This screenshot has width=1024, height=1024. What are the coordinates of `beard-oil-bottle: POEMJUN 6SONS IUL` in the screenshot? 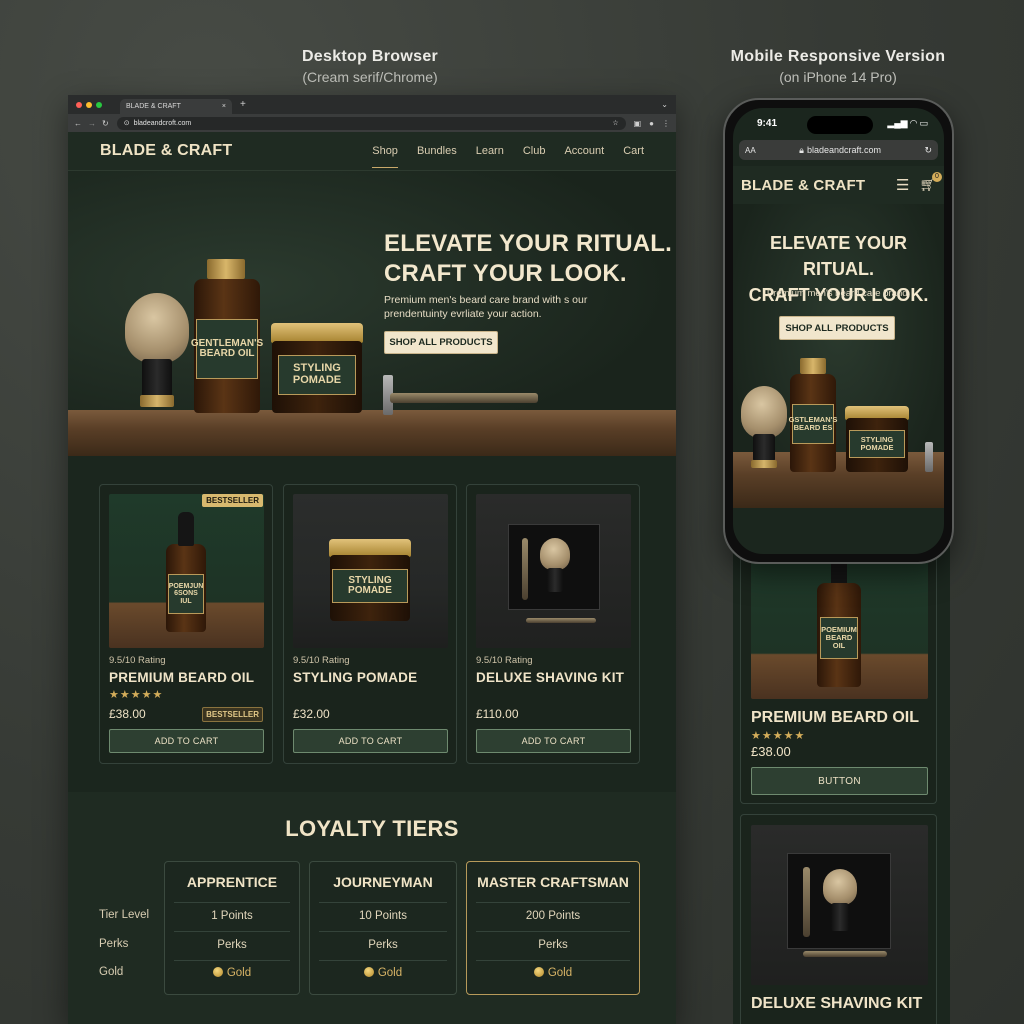 It's located at (186, 588).